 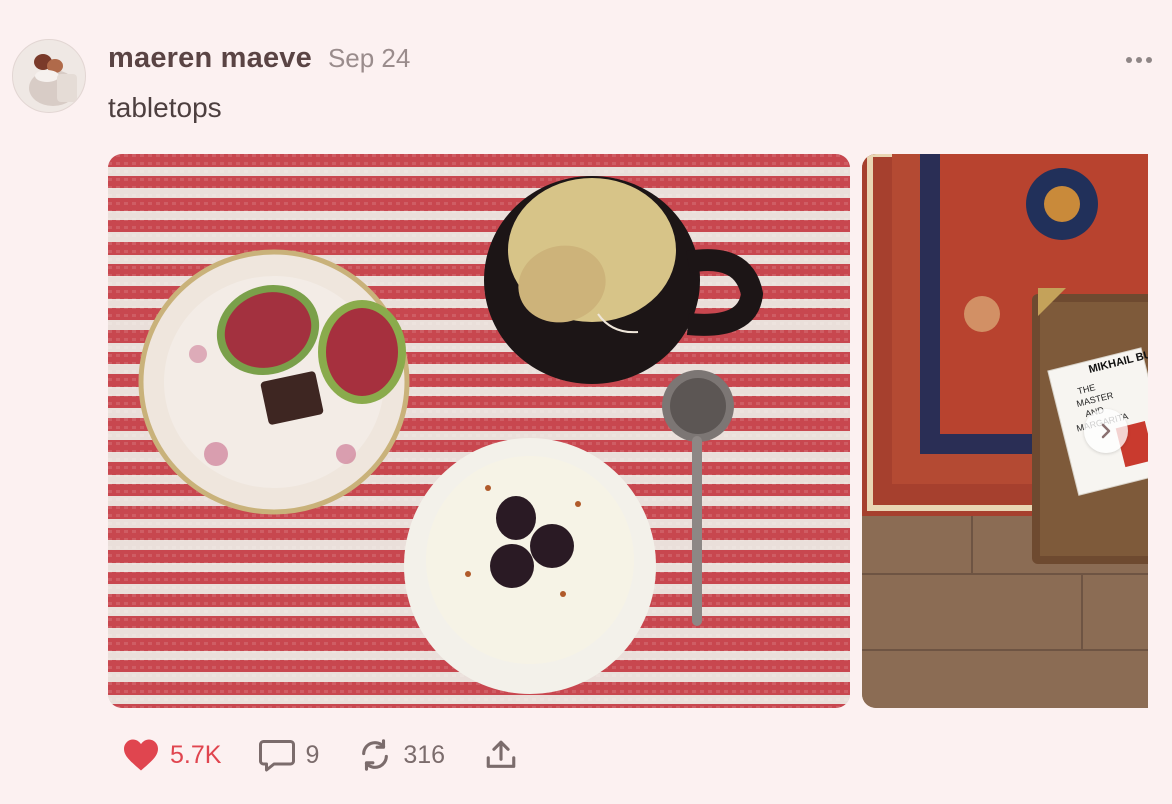 I want to click on post-header: maeren maeve Sep 24, so click(x=259, y=58).